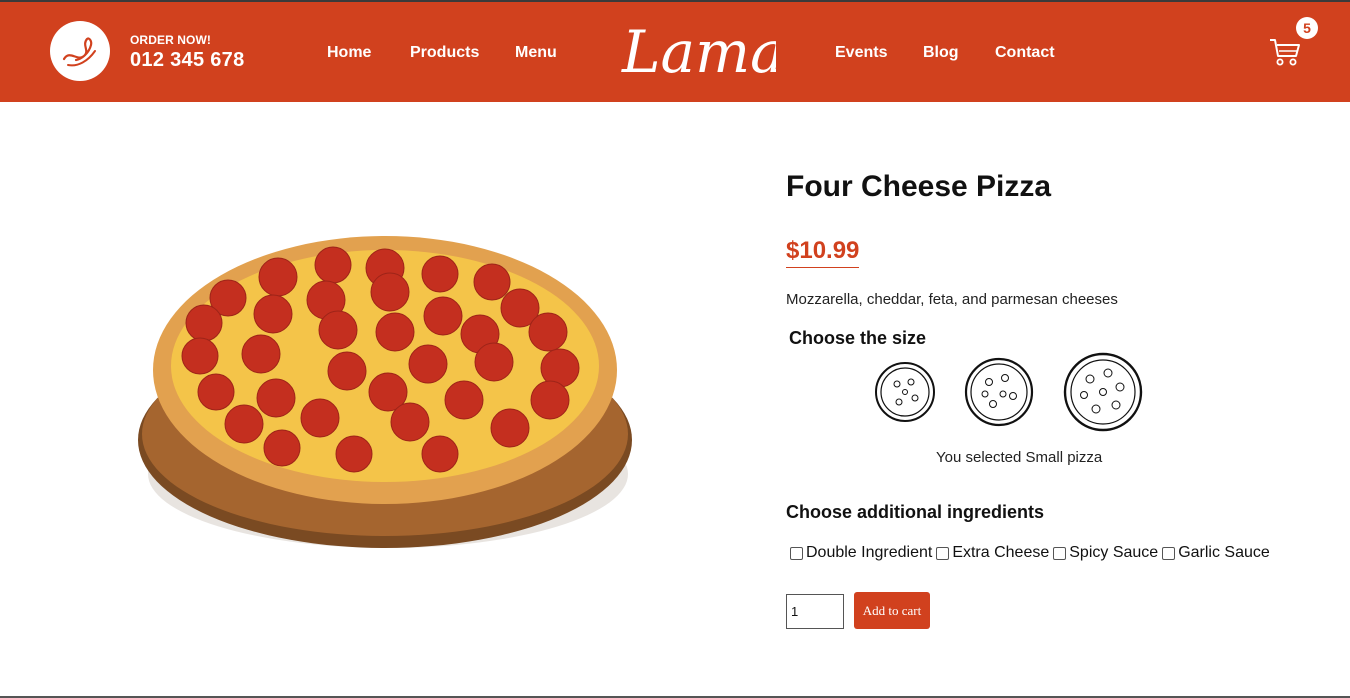 This screenshot has width=1350, height=698. I want to click on ingredient-label: Double Ingredient, so click(869, 552).